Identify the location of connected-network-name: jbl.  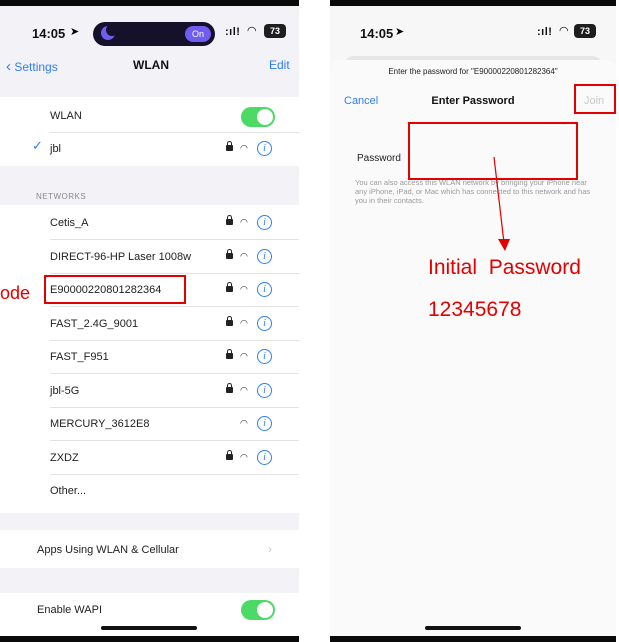
(55, 149).